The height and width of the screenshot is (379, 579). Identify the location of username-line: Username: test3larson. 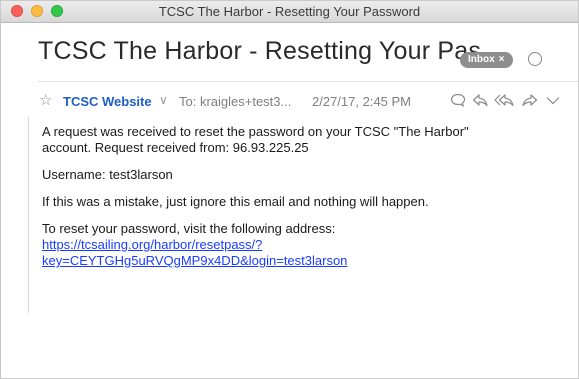
(107, 174).